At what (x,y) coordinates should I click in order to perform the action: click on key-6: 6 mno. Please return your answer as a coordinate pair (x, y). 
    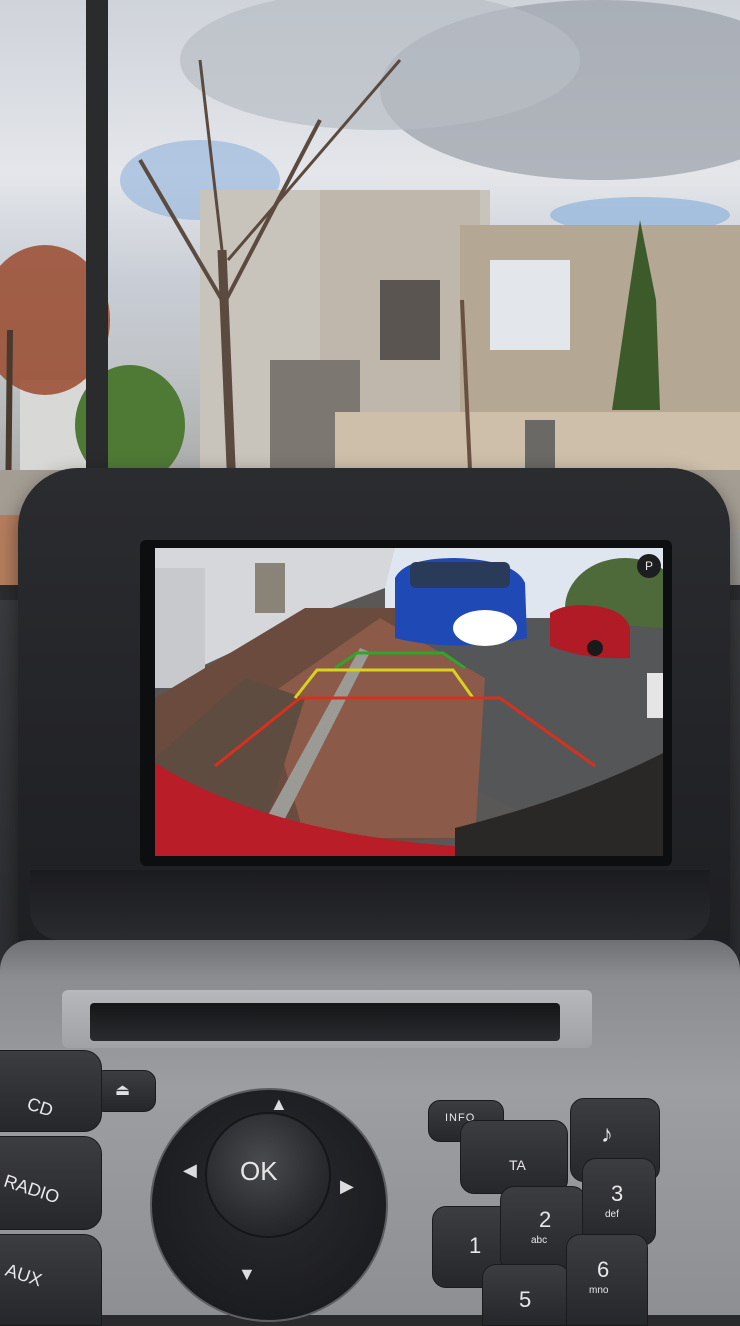
    Looking at the image, I should click on (607, 1280).